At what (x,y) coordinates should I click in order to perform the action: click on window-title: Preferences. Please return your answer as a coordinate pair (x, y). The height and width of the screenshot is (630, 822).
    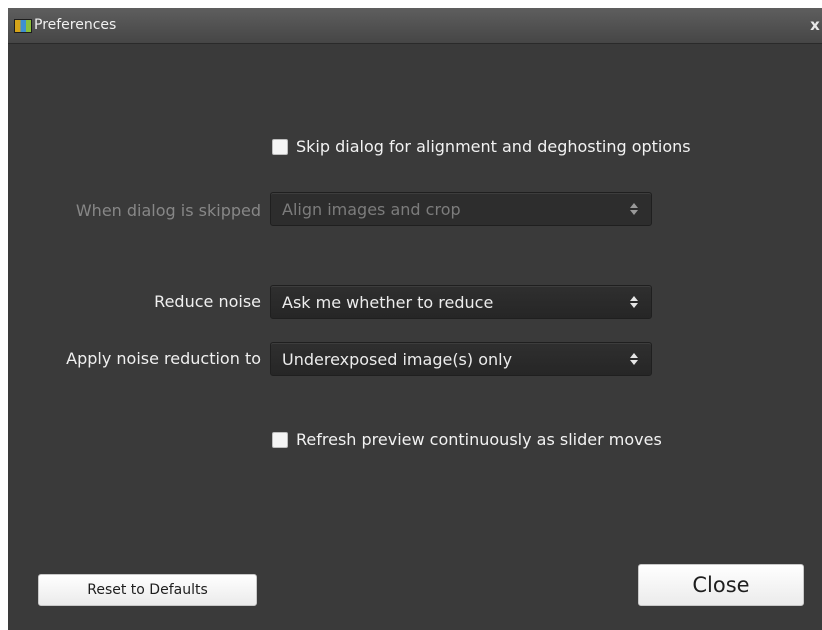
    Looking at the image, I should click on (75, 25).